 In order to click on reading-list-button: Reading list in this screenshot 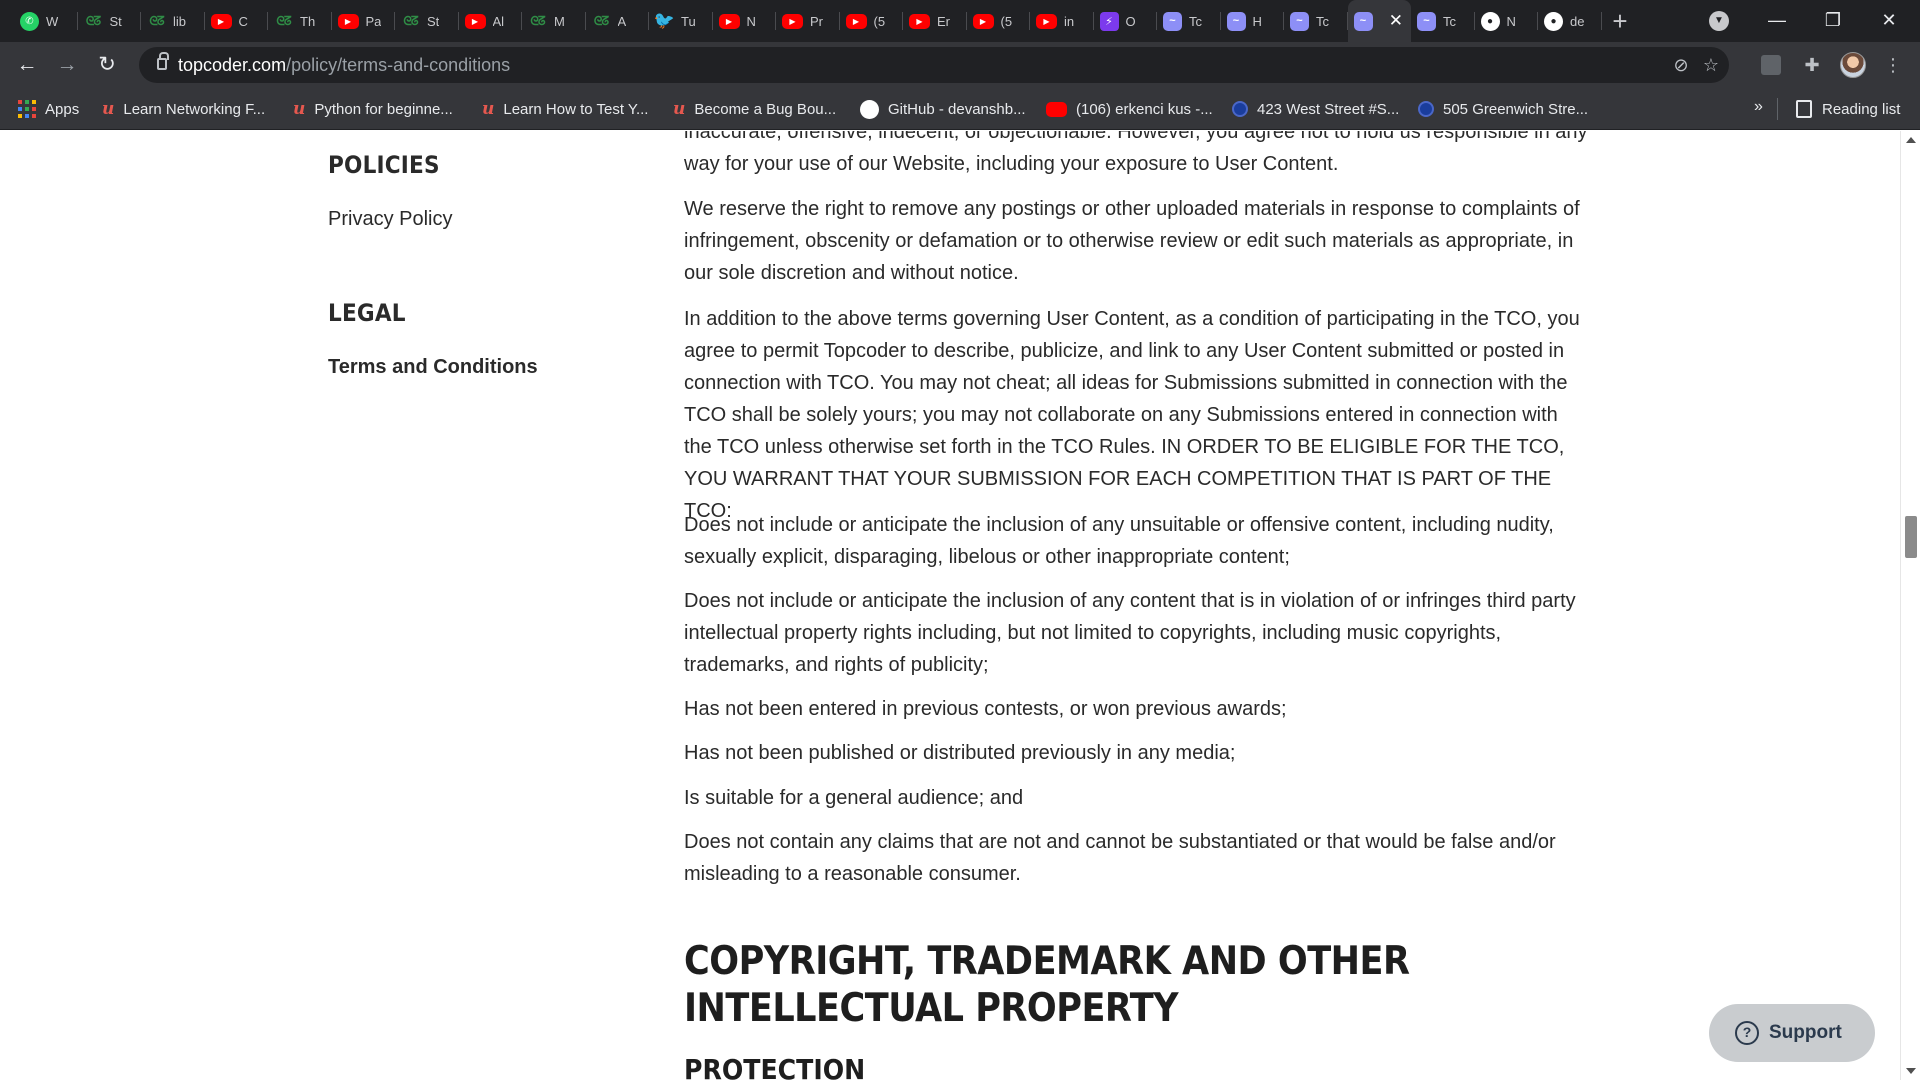, I will do `click(1848, 109)`.